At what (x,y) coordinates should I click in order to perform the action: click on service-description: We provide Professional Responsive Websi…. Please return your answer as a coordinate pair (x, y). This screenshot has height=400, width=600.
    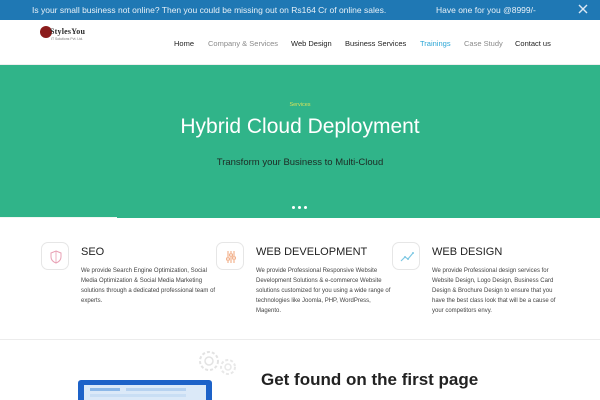
    Looking at the image, I should click on (323, 291).